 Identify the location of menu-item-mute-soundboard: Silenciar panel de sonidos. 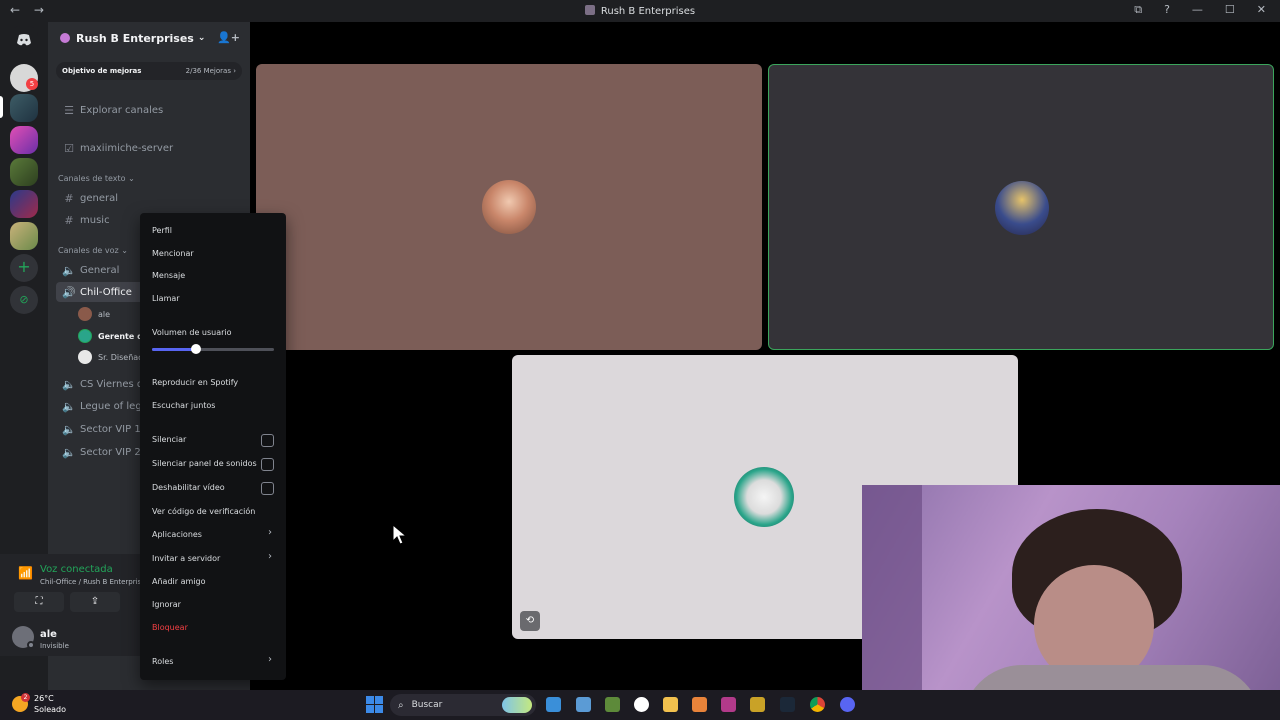
(204, 463).